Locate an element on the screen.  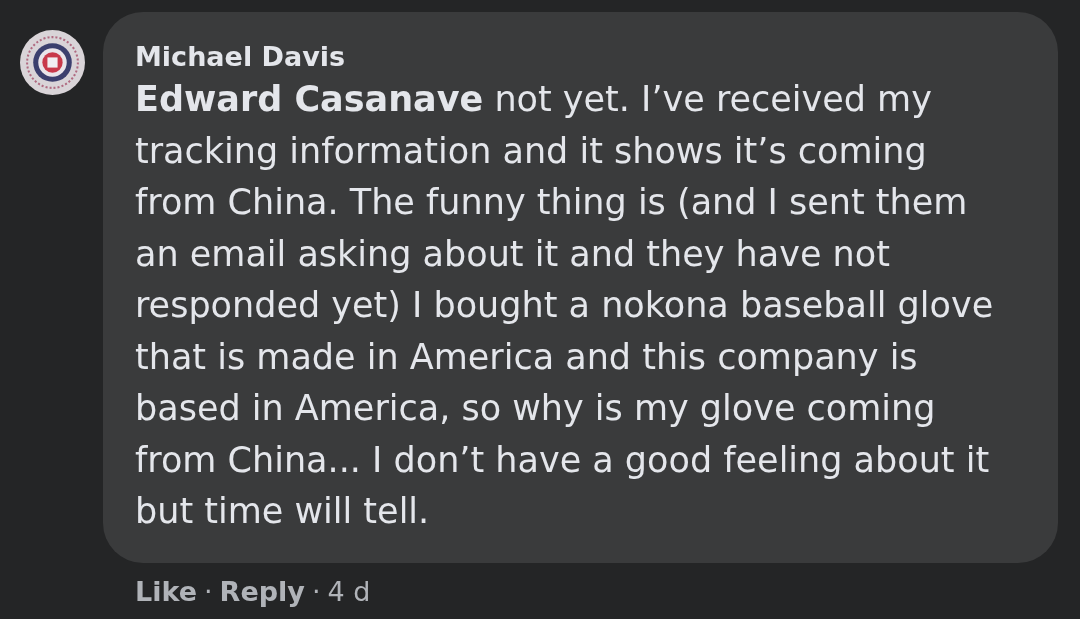
author-name: Michael Davis is located at coordinates (571, 57).